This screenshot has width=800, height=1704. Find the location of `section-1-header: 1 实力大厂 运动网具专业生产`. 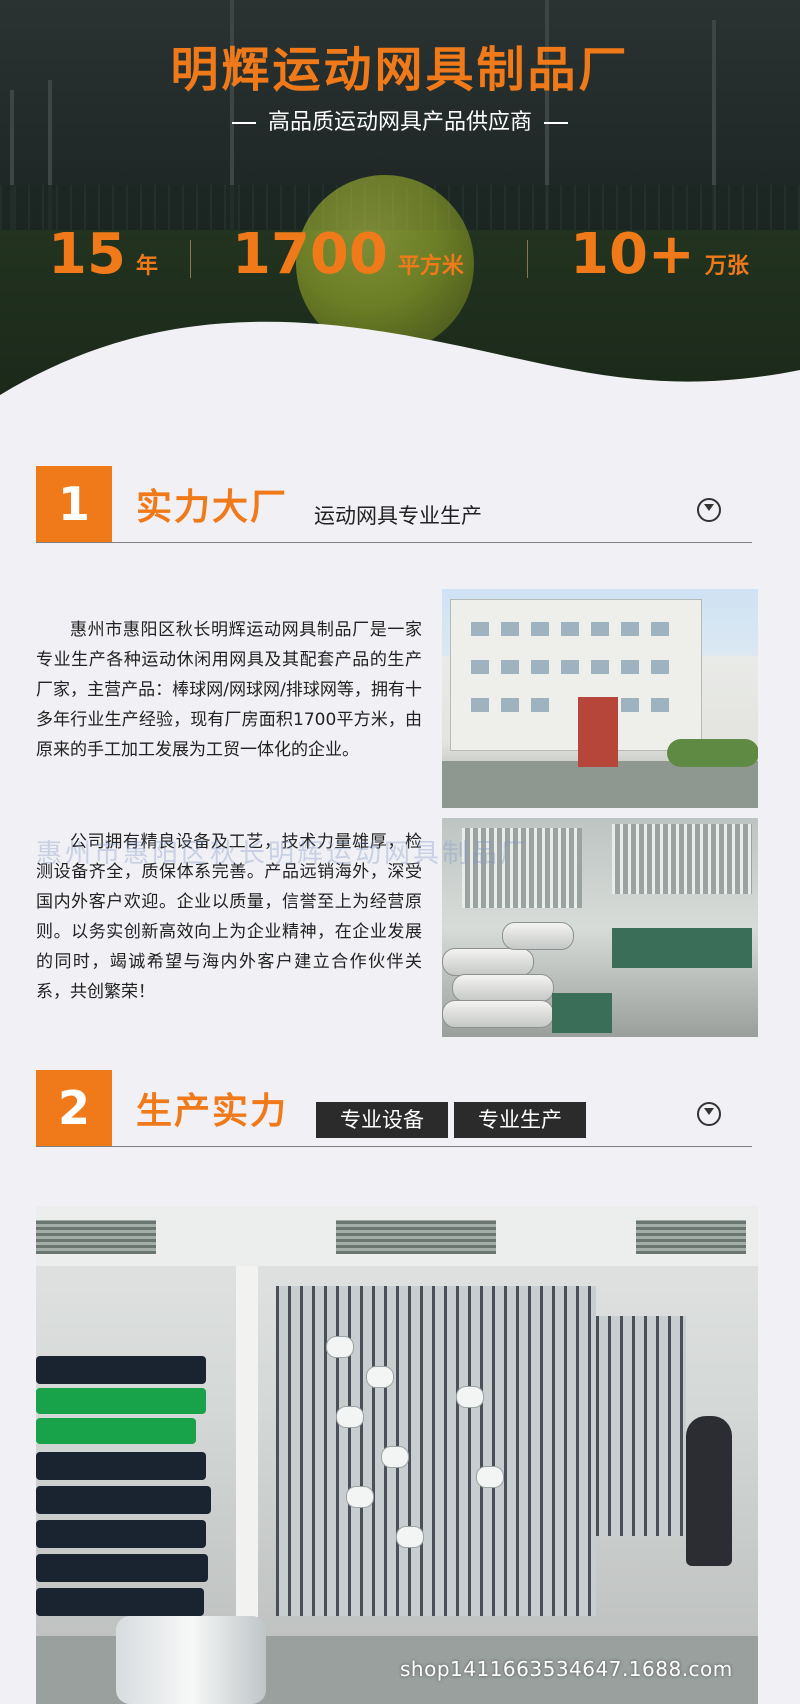

section-1-header: 1 实力大厂 运动网具专业生产 is located at coordinates (394, 504).